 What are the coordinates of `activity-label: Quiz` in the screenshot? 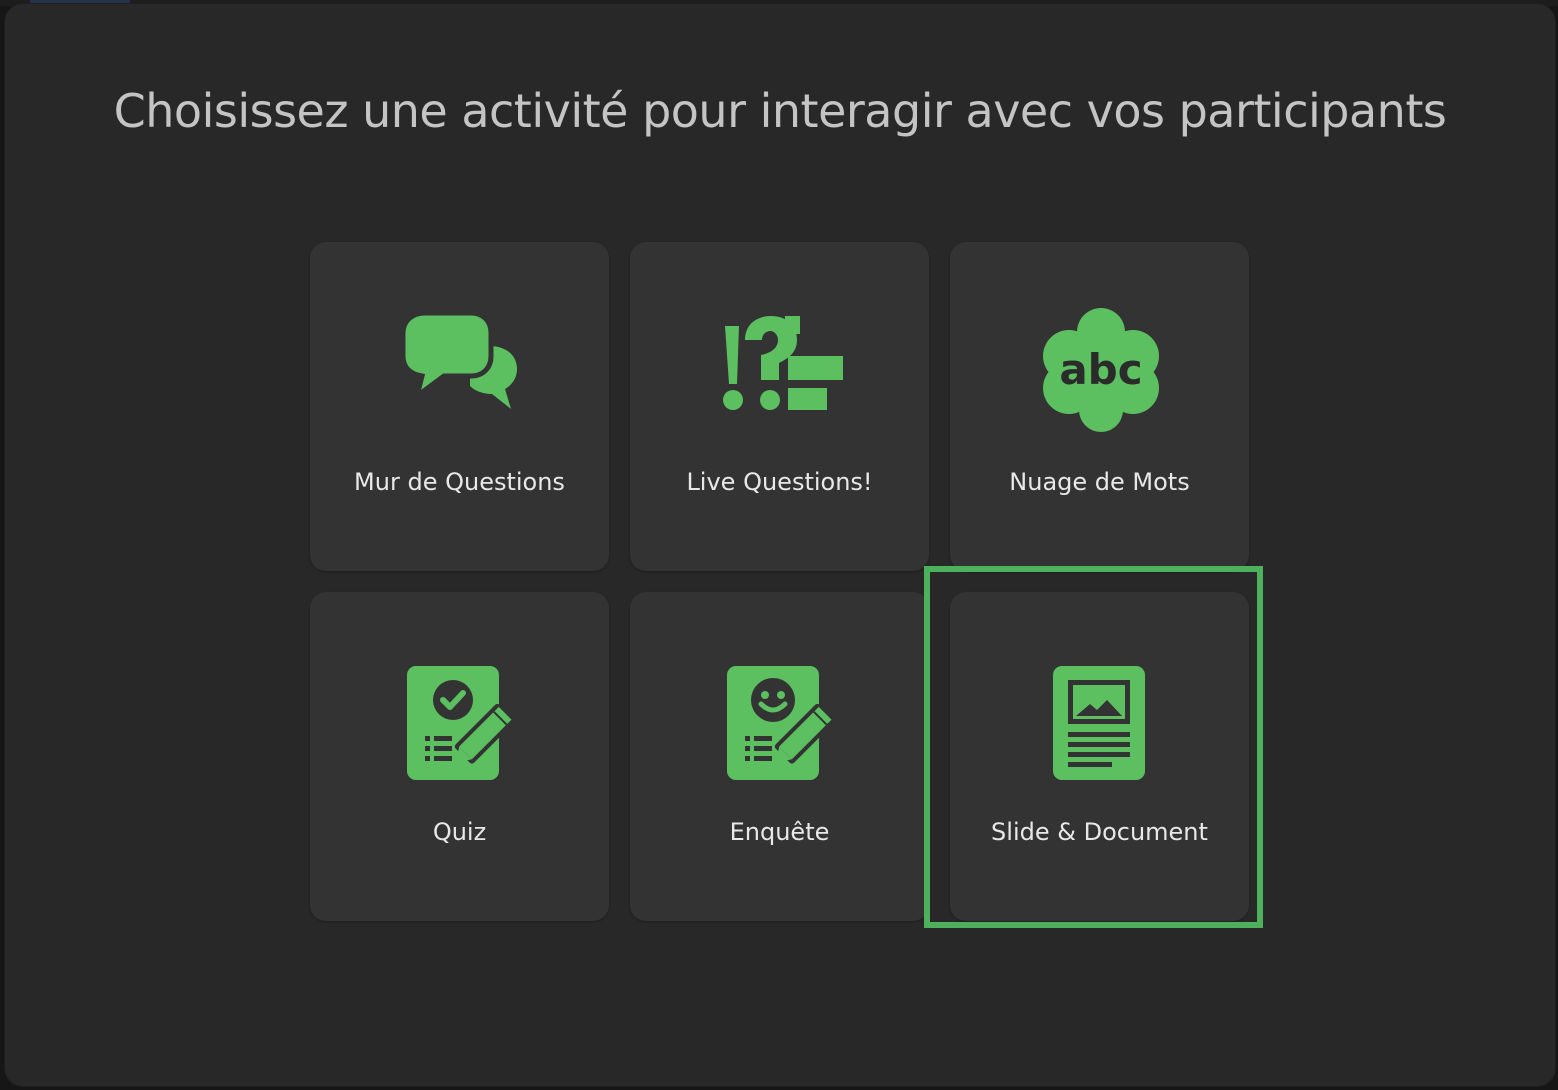 It's located at (459, 832).